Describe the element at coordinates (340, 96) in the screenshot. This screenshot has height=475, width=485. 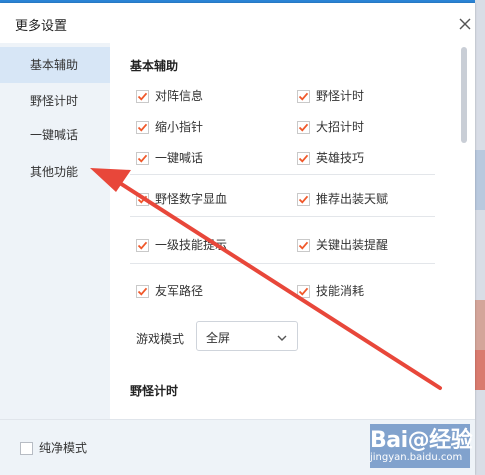
I see `checkbox-label: 野怪计时` at that location.